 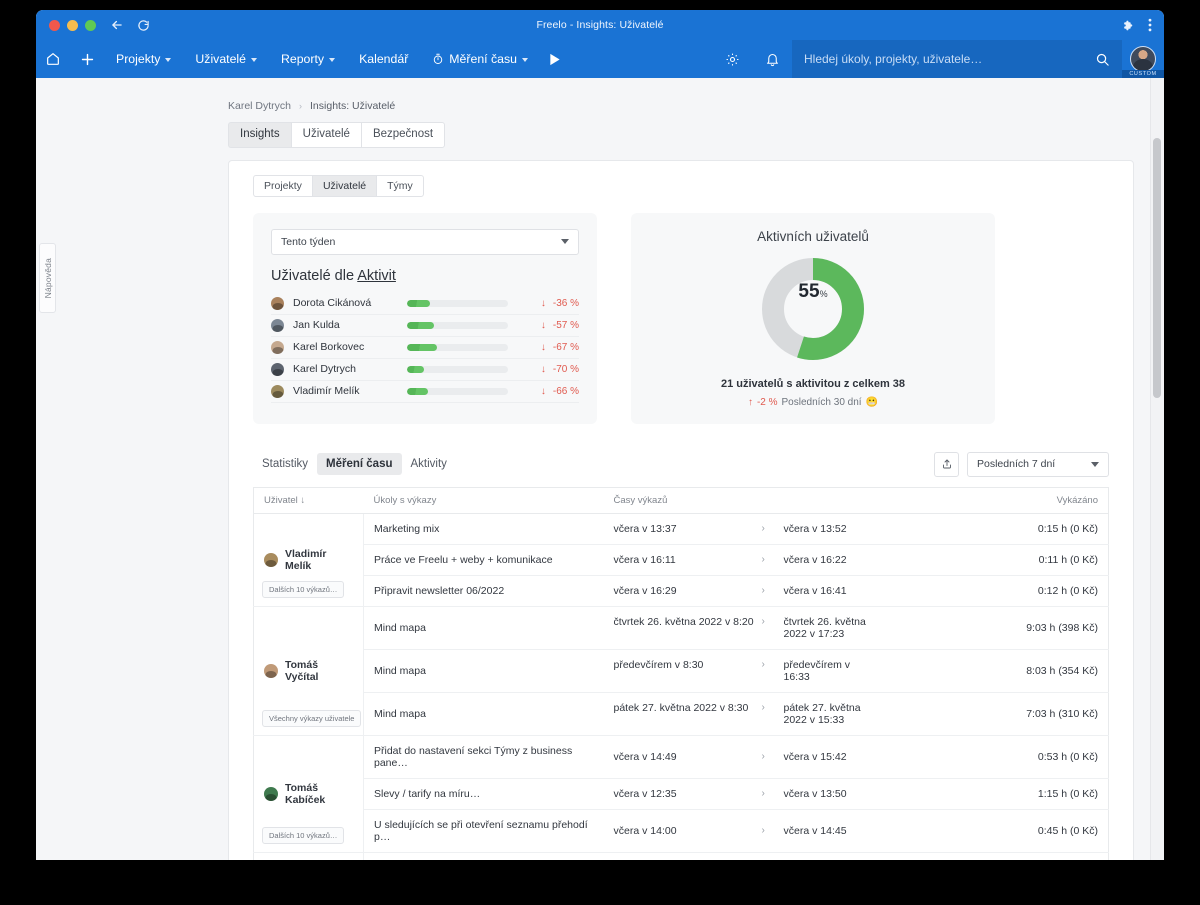 What do you see at coordinates (823, 293) in the screenshot?
I see `donut-unit: %` at bounding box center [823, 293].